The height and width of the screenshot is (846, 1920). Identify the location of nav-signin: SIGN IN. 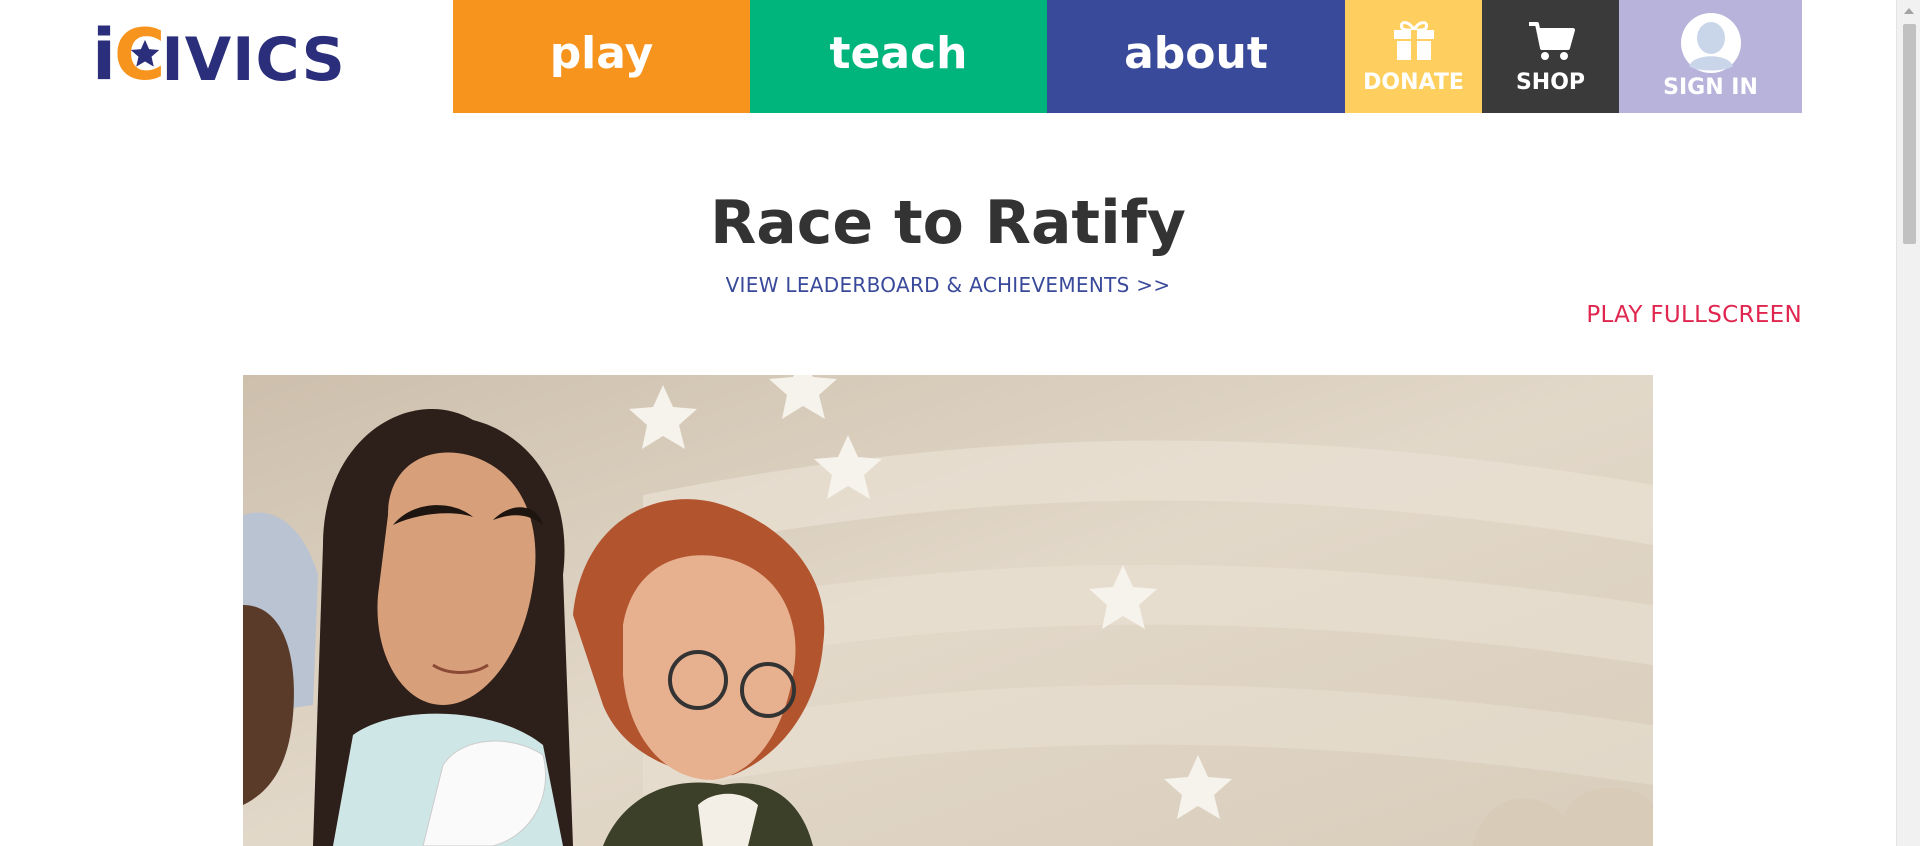
(1710, 56).